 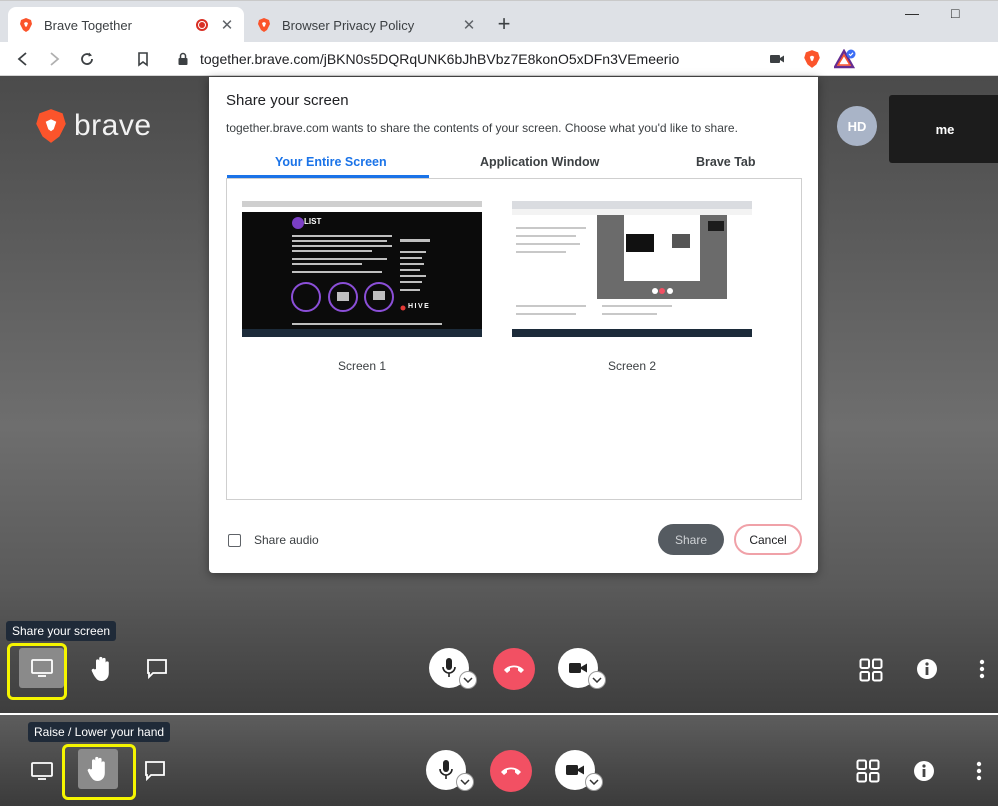 I want to click on bottom-toolbar-strip: Raise / Lower your hand, so click(x=499, y=759).